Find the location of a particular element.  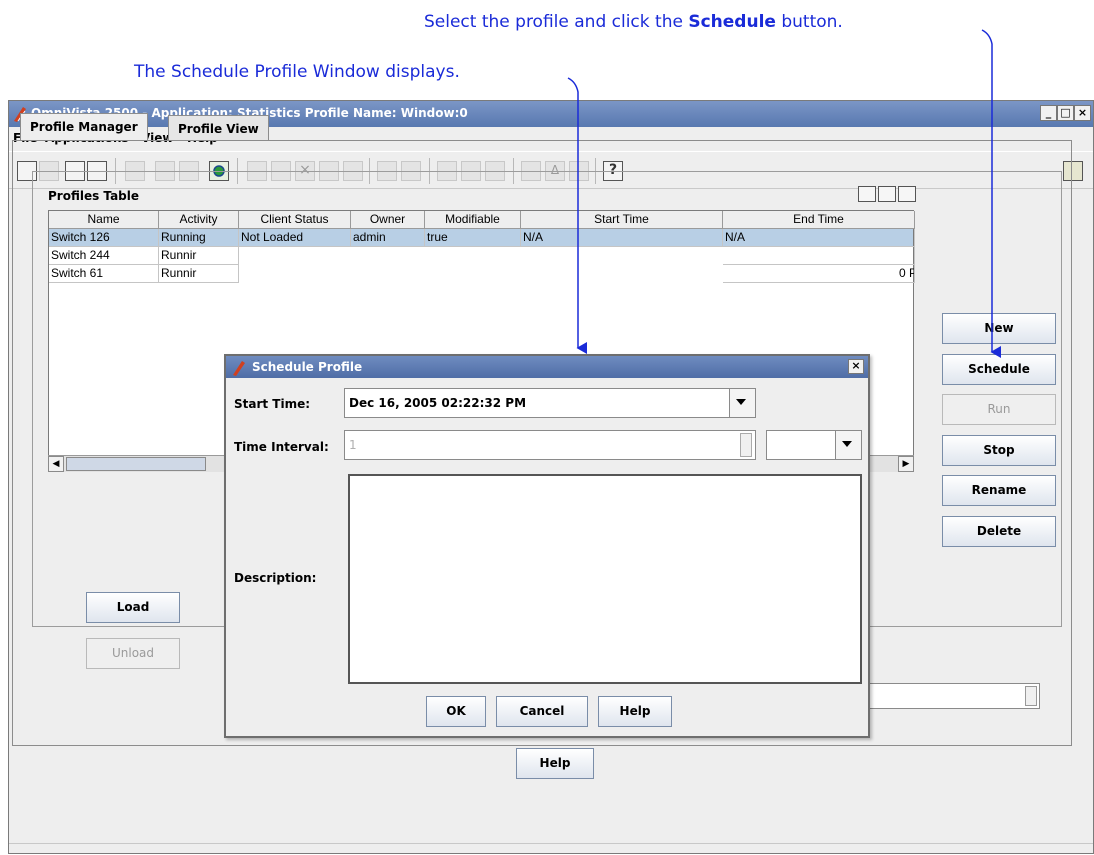

scrollbar-thumb is located at coordinates (136, 464).